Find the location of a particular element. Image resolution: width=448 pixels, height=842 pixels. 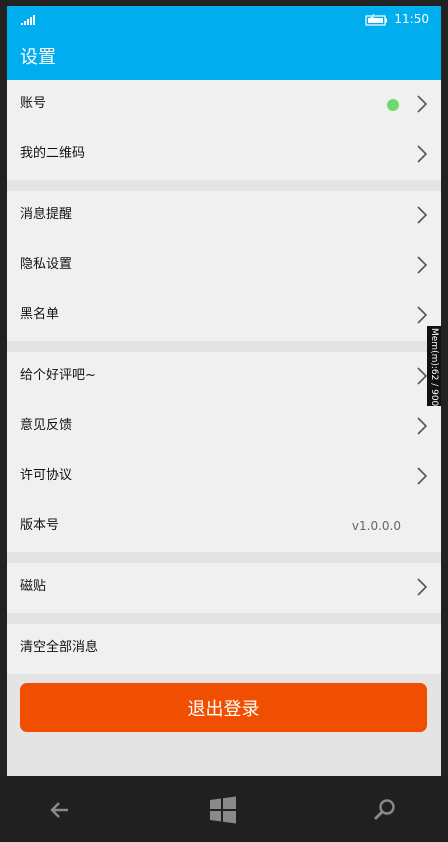

settings-item-label: 账号 is located at coordinates (33, 103).